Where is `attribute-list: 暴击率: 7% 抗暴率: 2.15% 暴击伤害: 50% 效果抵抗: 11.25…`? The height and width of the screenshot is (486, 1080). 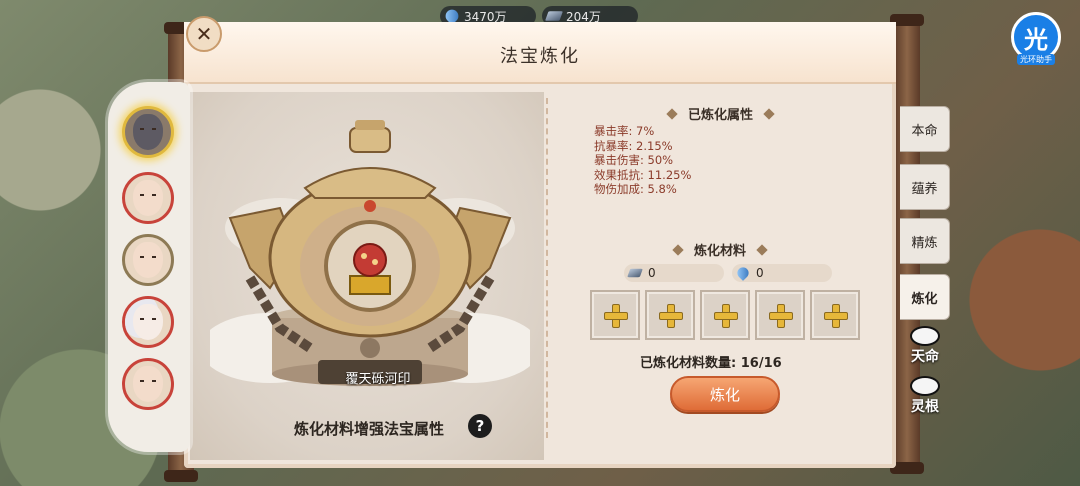 attribute-list: 暴击率: 7% 抗暴率: 2.15% 暴击伤害: 50% 效果抵抗: 11.25… is located at coordinates (642, 160).